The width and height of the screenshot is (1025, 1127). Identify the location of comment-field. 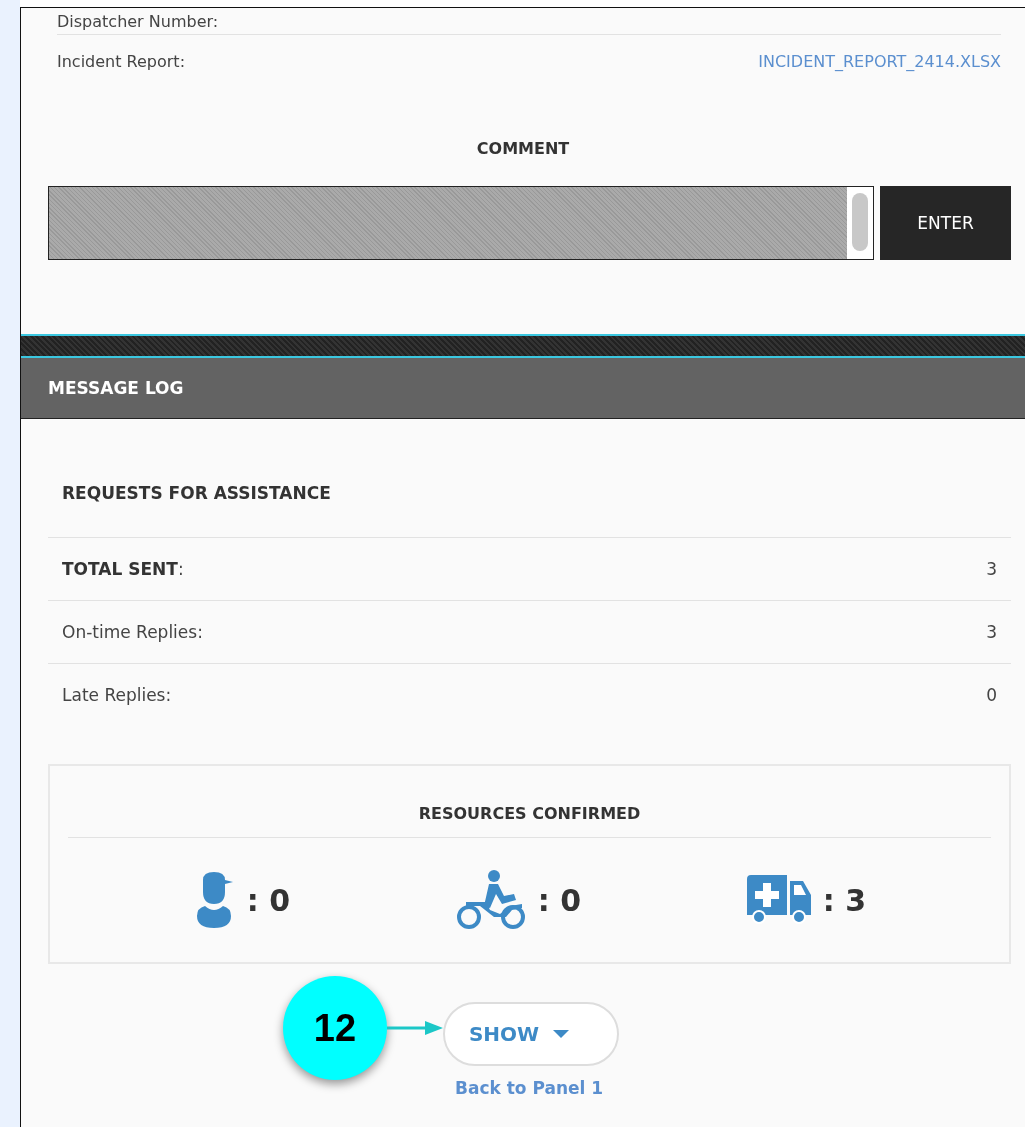
(461, 223).